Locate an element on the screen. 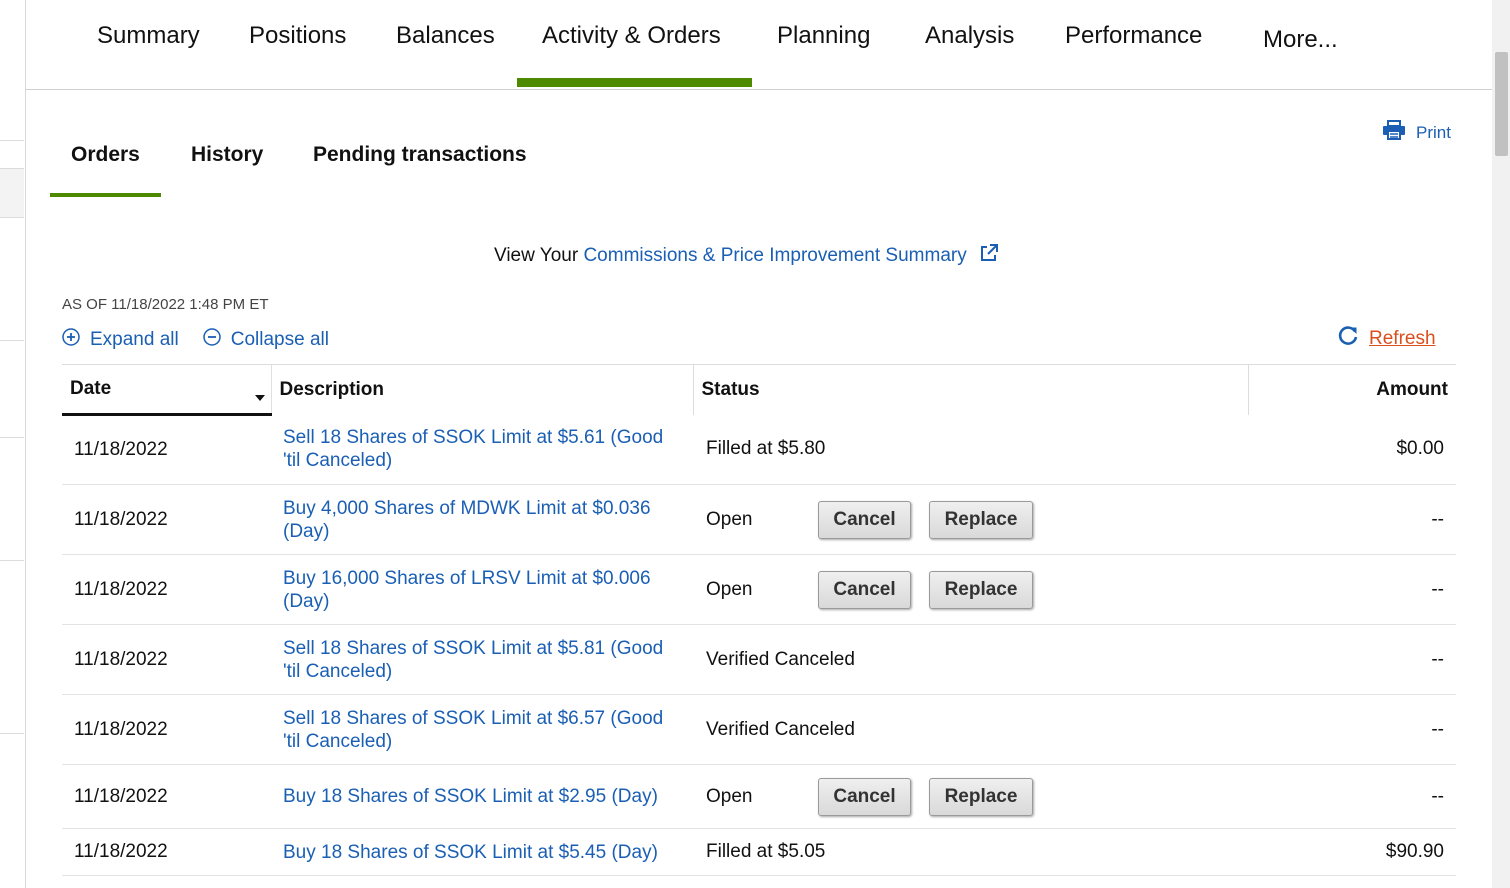 This screenshot has height=888, width=1510. expand-collapse-controls: Expand all Collapse all is located at coordinates (207, 340).